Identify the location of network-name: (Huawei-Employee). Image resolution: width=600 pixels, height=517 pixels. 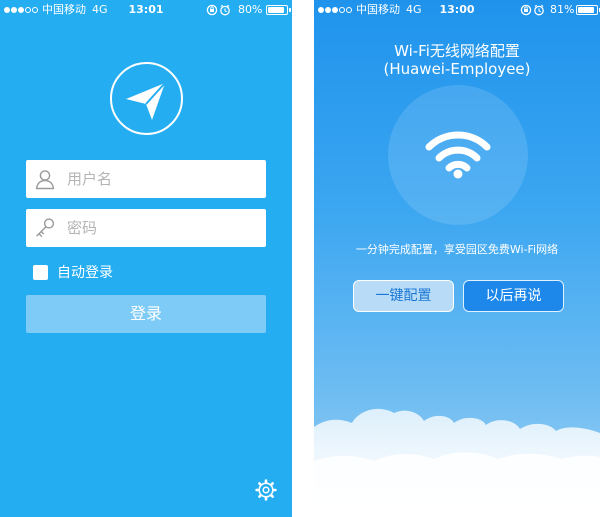
(457, 69).